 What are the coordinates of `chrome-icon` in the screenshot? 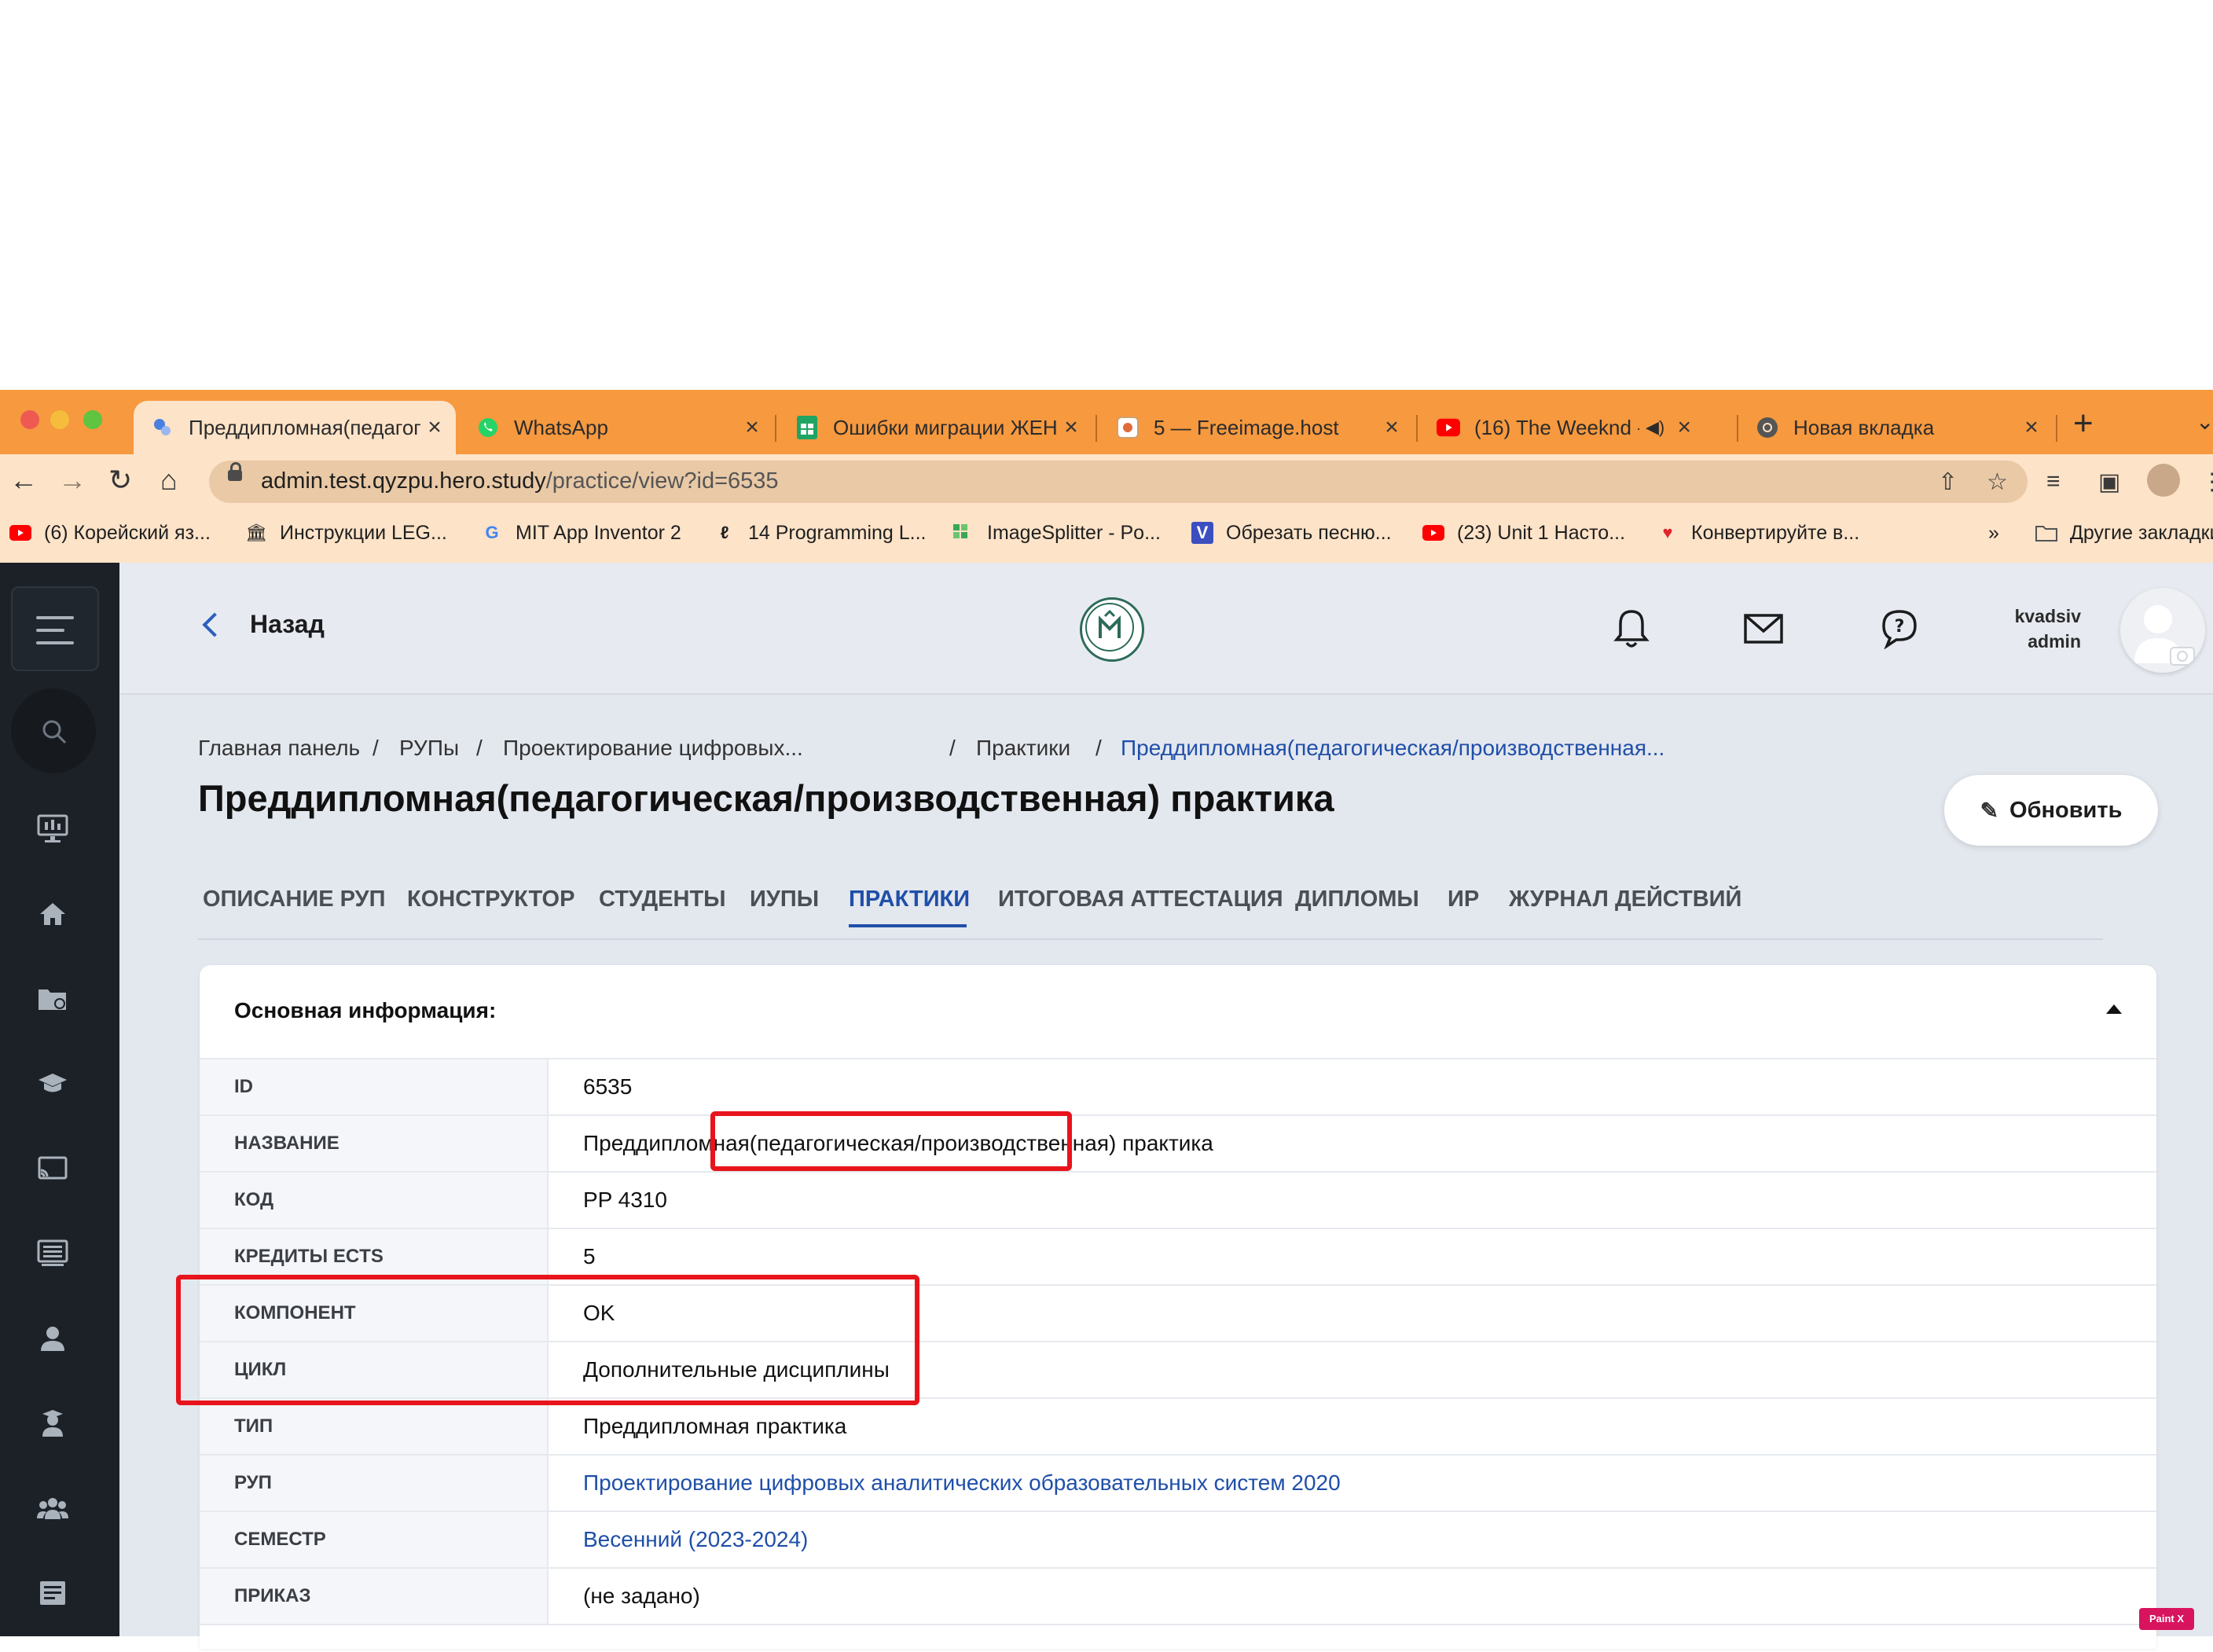 It's located at (1767, 428).